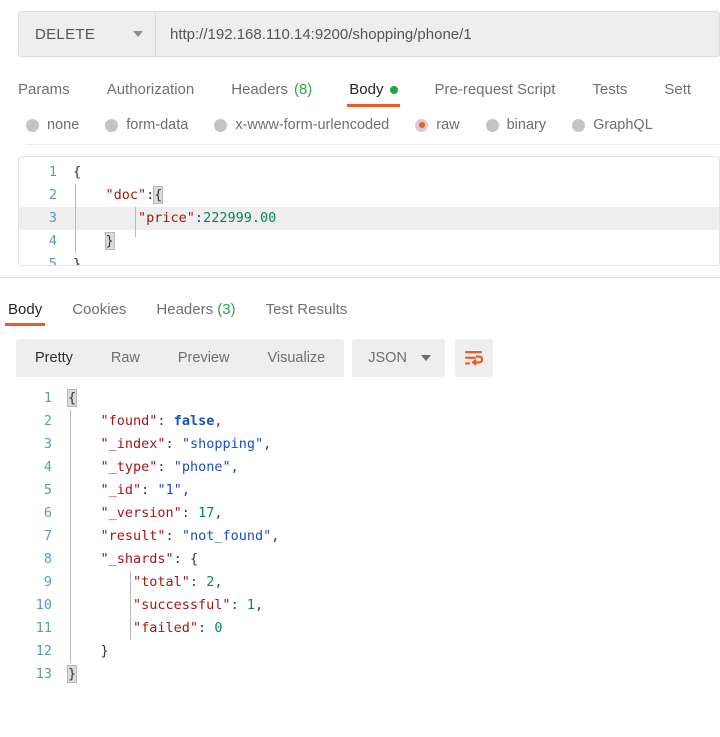 This screenshot has height=737, width=720. What do you see at coordinates (369, 241) in the screenshot?
I see `code-line: 4 }` at bounding box center [369, 241].